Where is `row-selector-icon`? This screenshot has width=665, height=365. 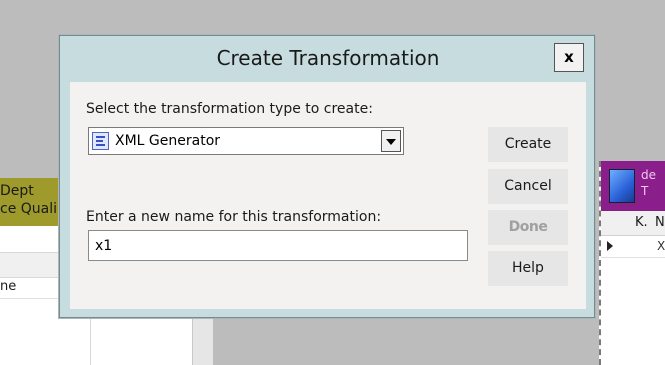
row-selector-icon is located at coordinates (610, 246).